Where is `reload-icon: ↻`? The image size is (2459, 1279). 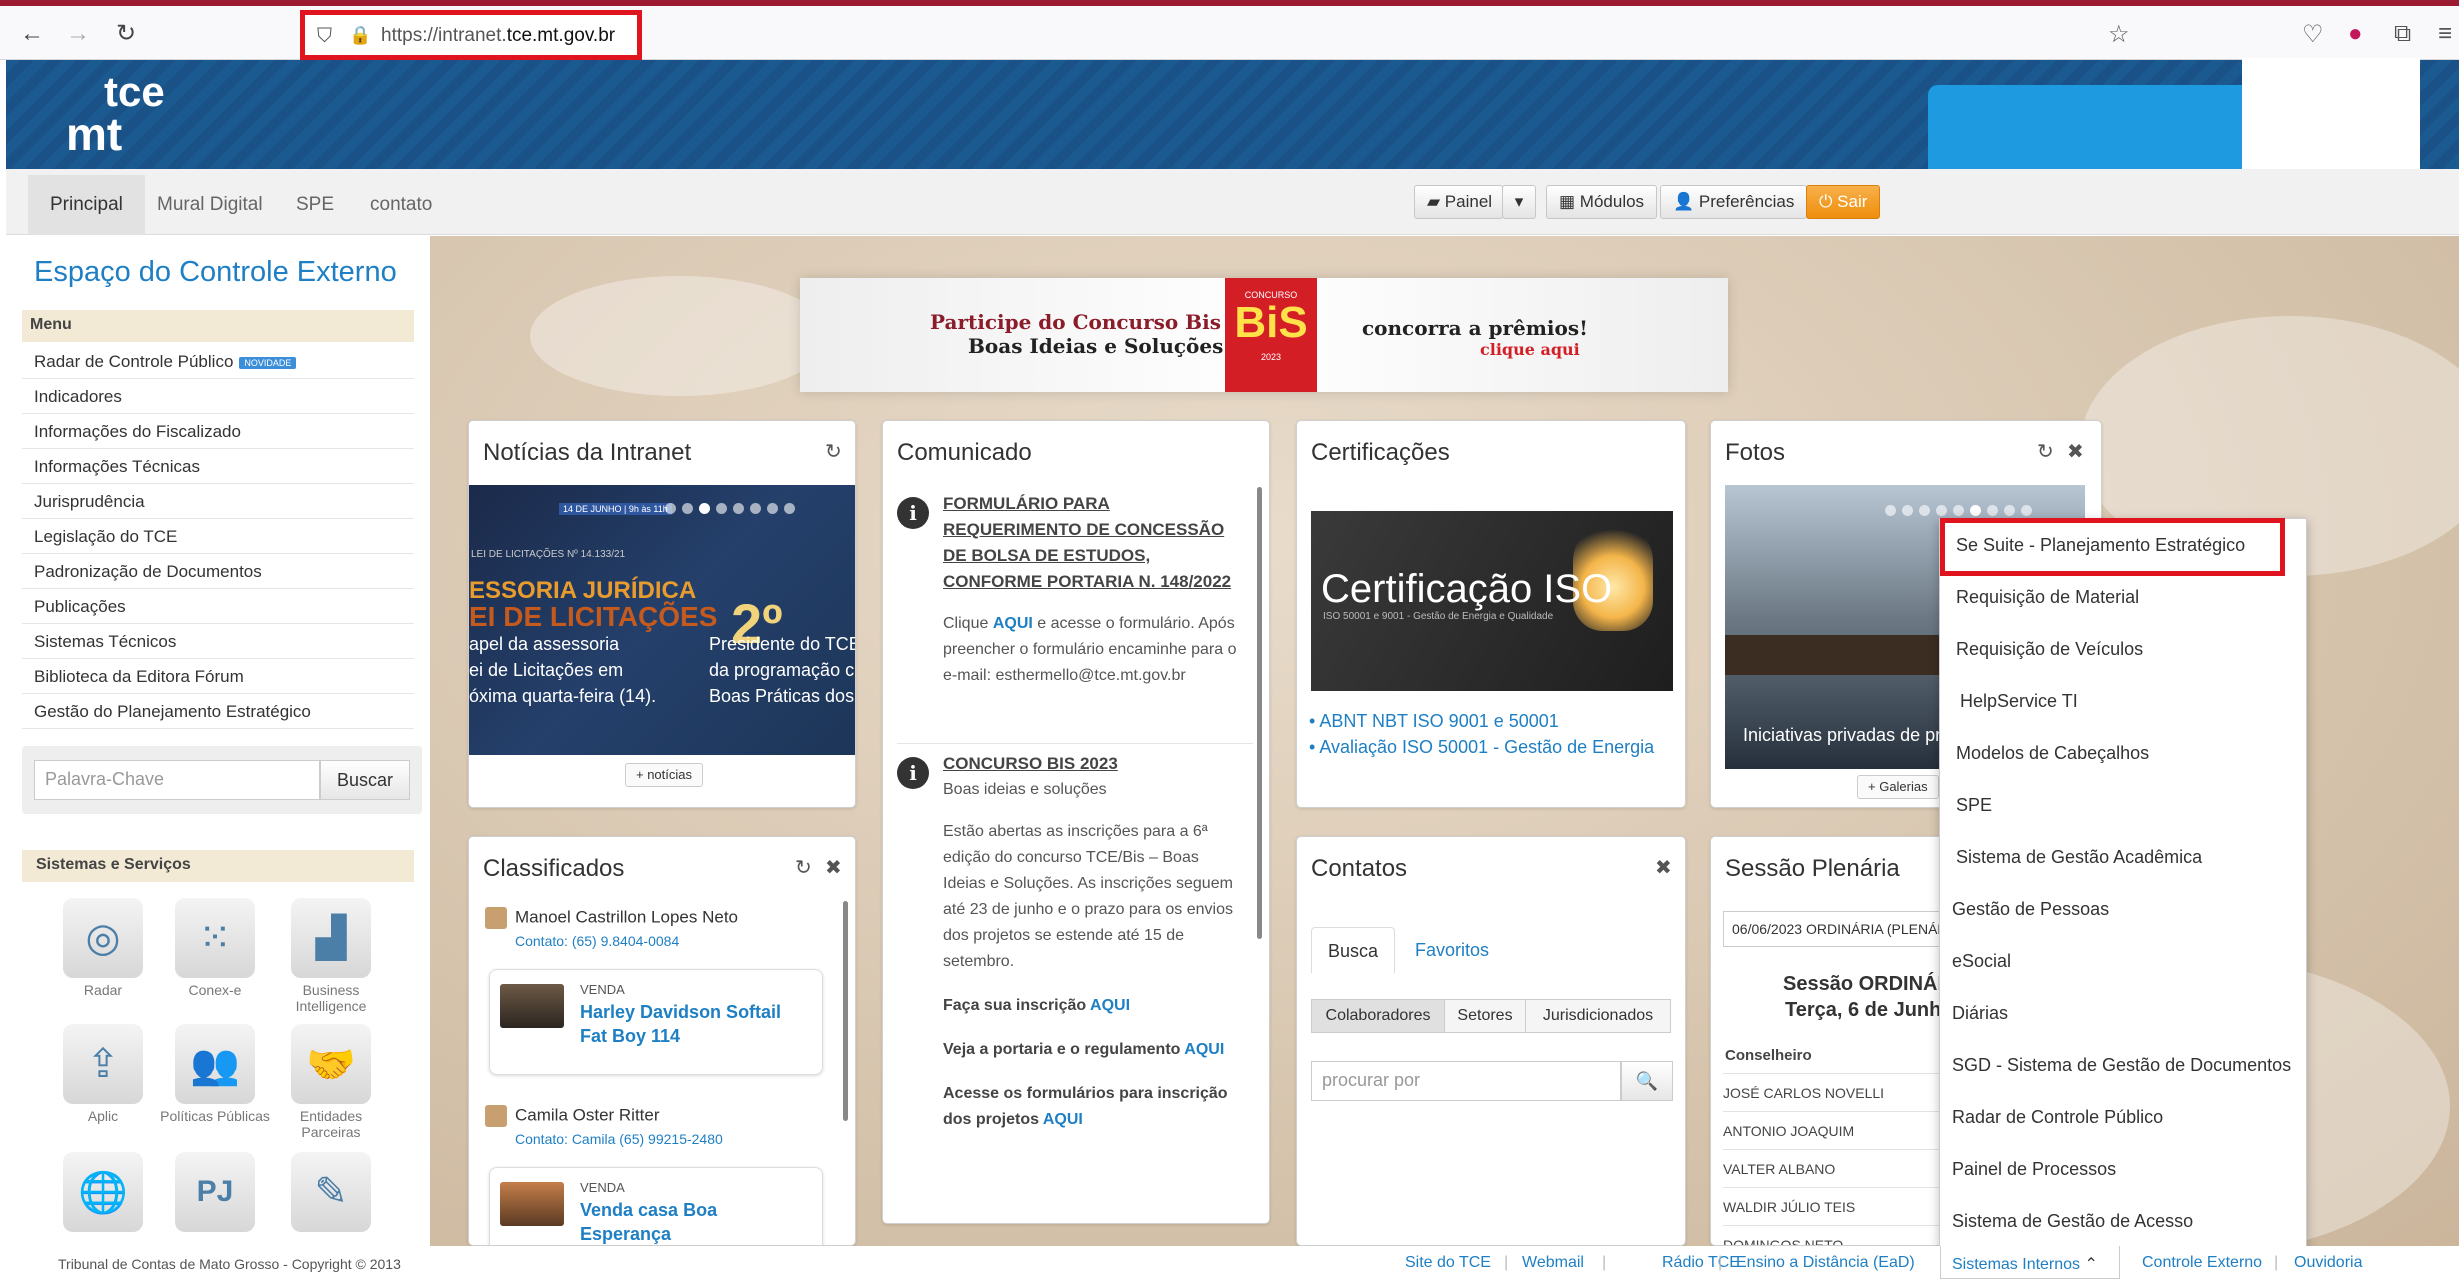
reload-icon: ↻ is located at coordinates (126, 34).